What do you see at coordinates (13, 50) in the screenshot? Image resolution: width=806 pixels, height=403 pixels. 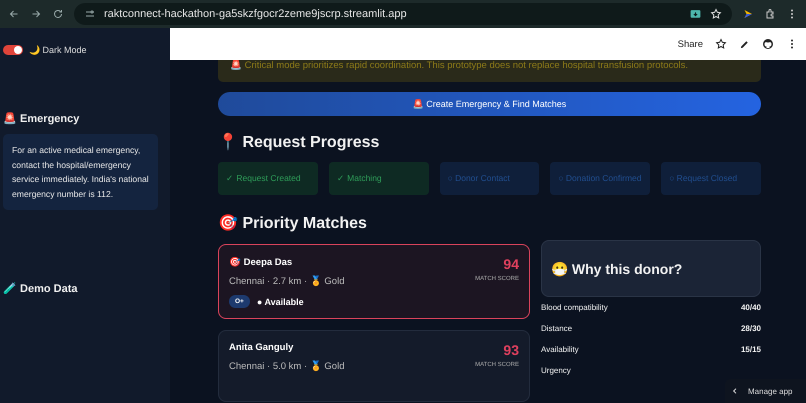 I see `dark-mode-toggle` at bounding box center [13, 50].